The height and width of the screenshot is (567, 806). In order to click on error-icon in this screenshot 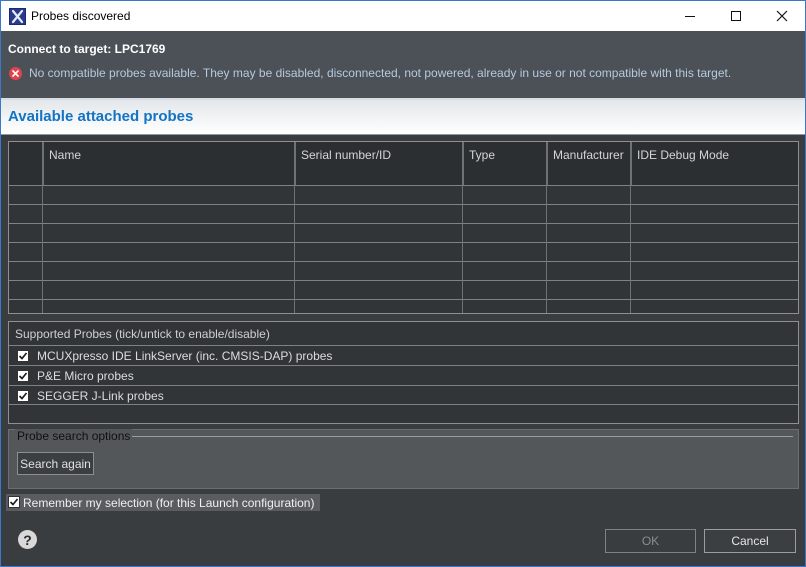, I will do `click(15, 73)`.